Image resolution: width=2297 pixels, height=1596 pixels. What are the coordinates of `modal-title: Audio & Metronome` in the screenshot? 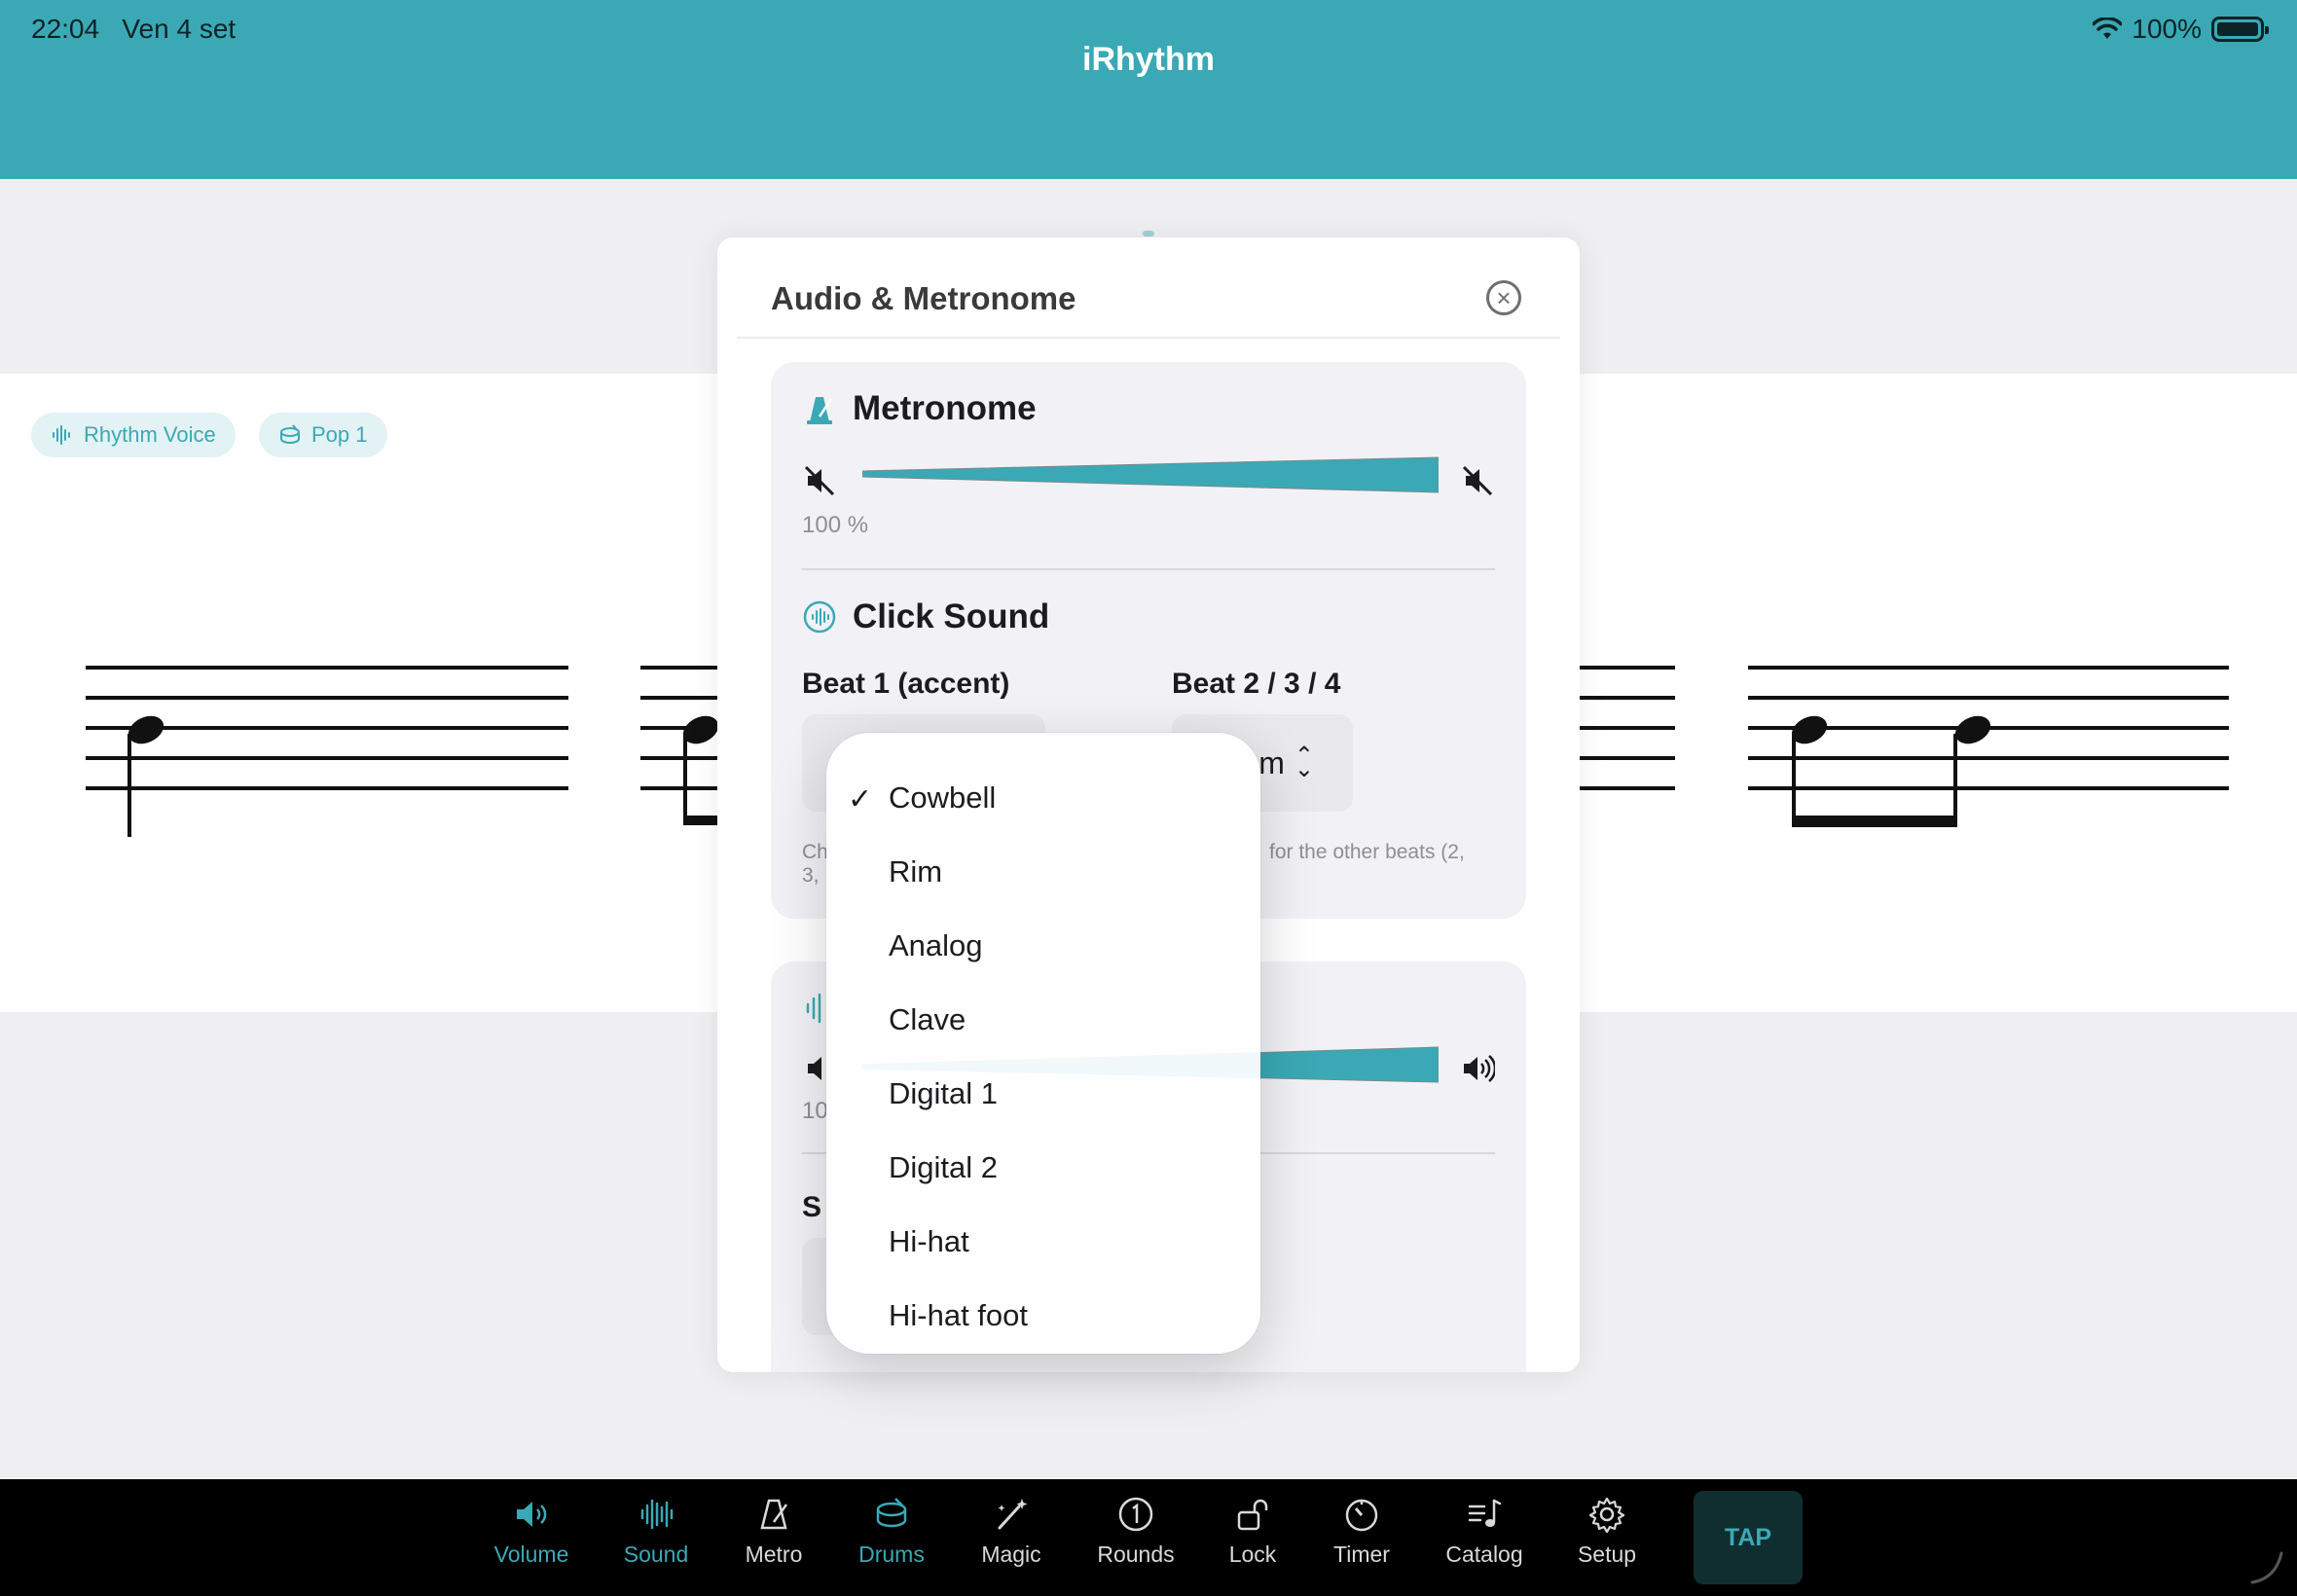 It's located at (923, 298).